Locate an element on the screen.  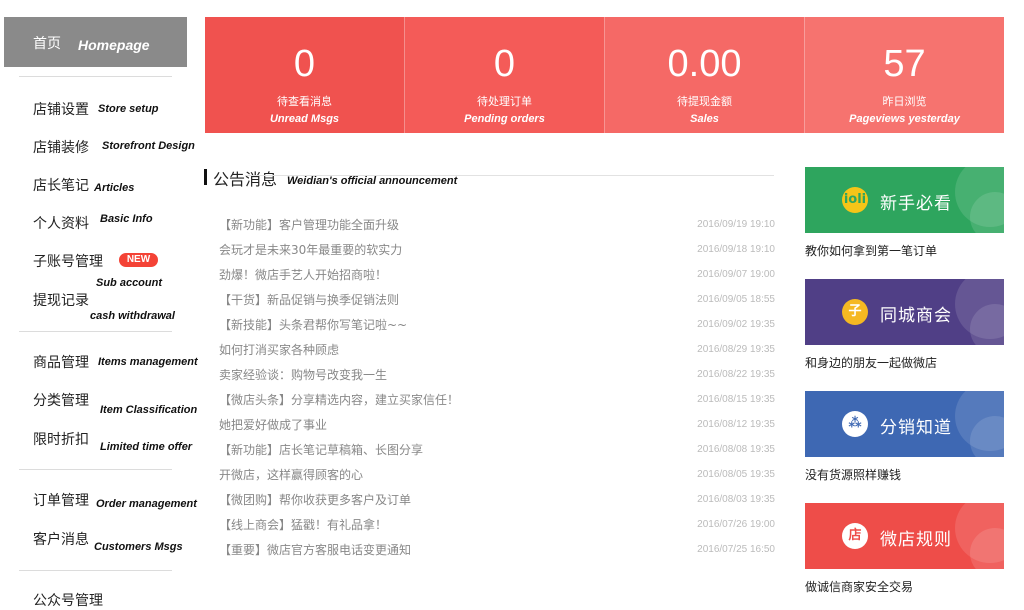
announcement-item: 【干货】新品促销与换季促销法则 2016/09/05 18:55 is located at coordinates (497, 299).